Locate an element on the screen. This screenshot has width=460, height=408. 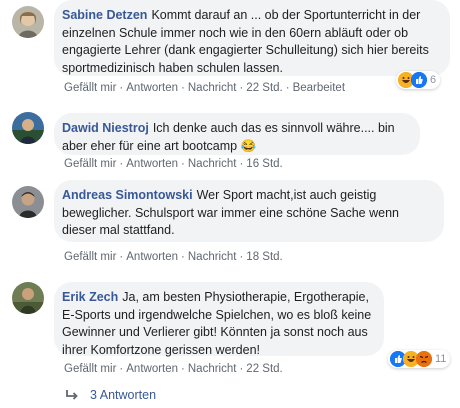
comment-actions: Gefällt mir · Antworten · Nachricht · 16 Std. is located at coordinates (173, 164).